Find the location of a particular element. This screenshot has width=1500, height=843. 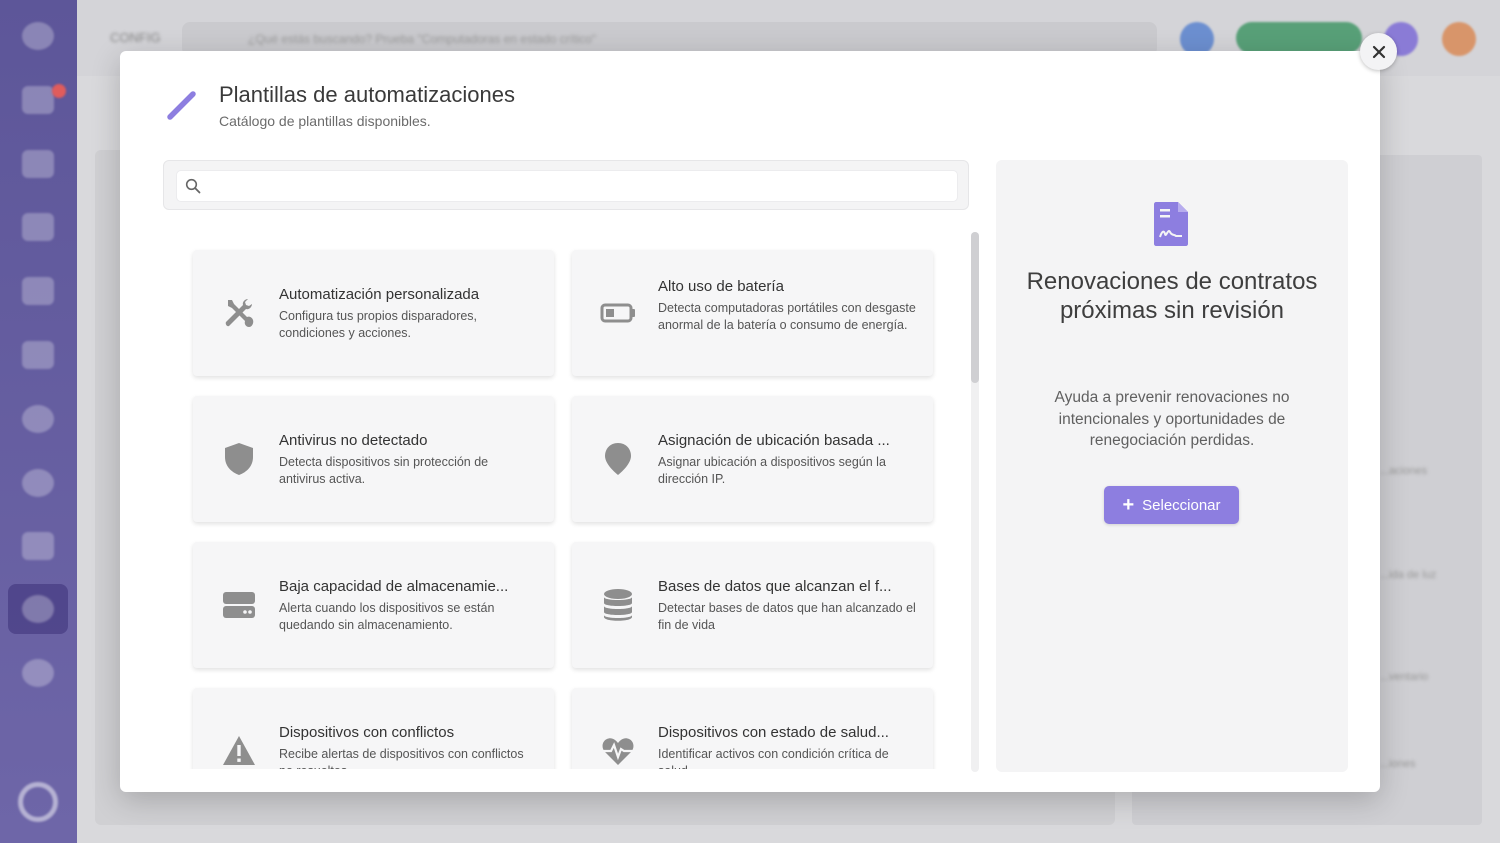

shield-icon is located at coordinates (239, 459).